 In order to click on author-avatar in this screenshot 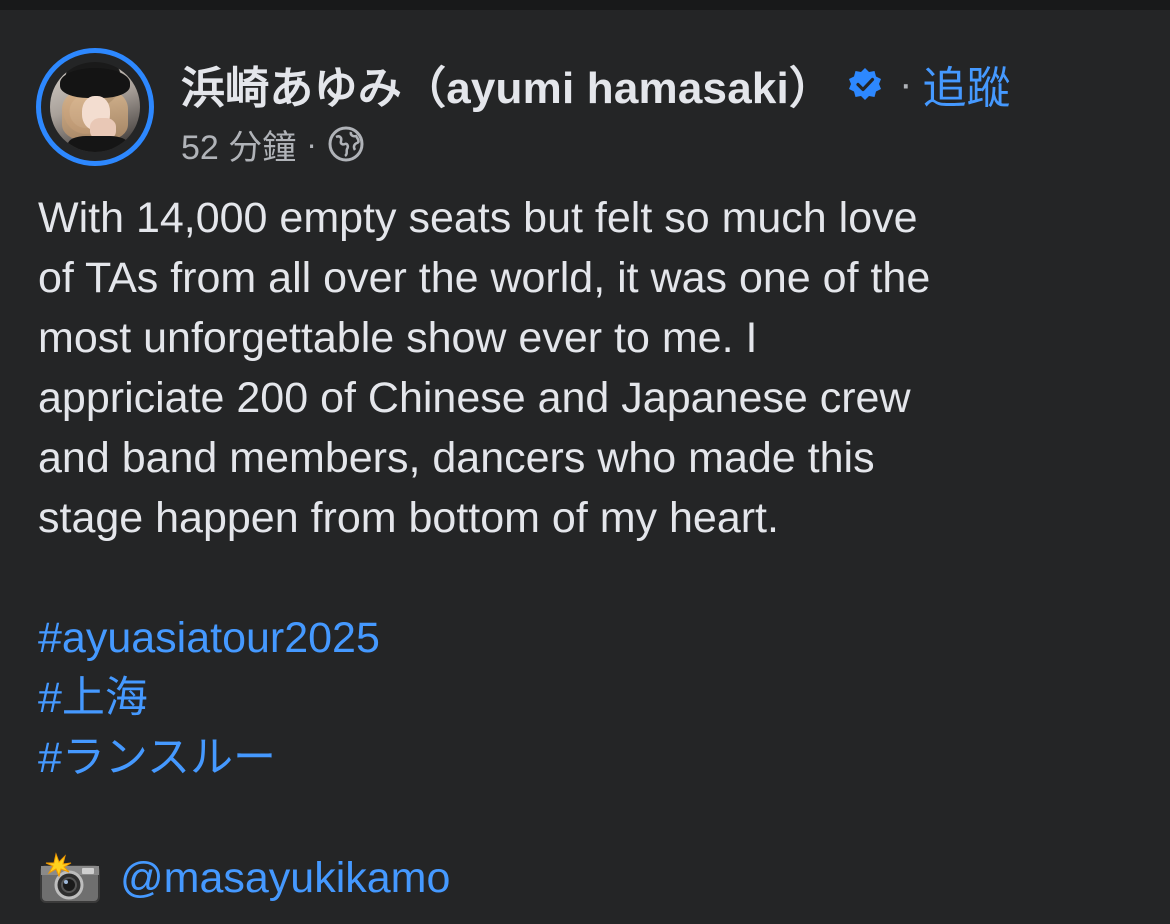, I will do `click(95, 107)`.